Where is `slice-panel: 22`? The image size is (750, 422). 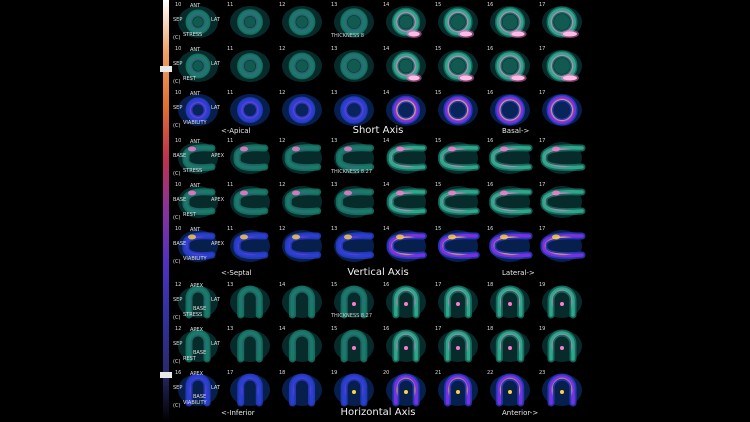
slice-panel: 22 is located at coordinates (510, 390).